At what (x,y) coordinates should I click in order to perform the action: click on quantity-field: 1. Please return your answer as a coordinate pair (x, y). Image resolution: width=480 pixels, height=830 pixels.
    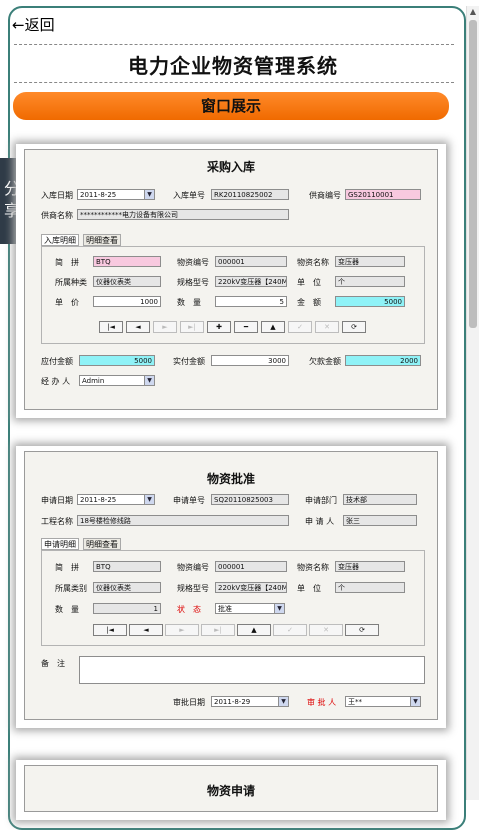
    Looking at the image, I should click on (127, 608).